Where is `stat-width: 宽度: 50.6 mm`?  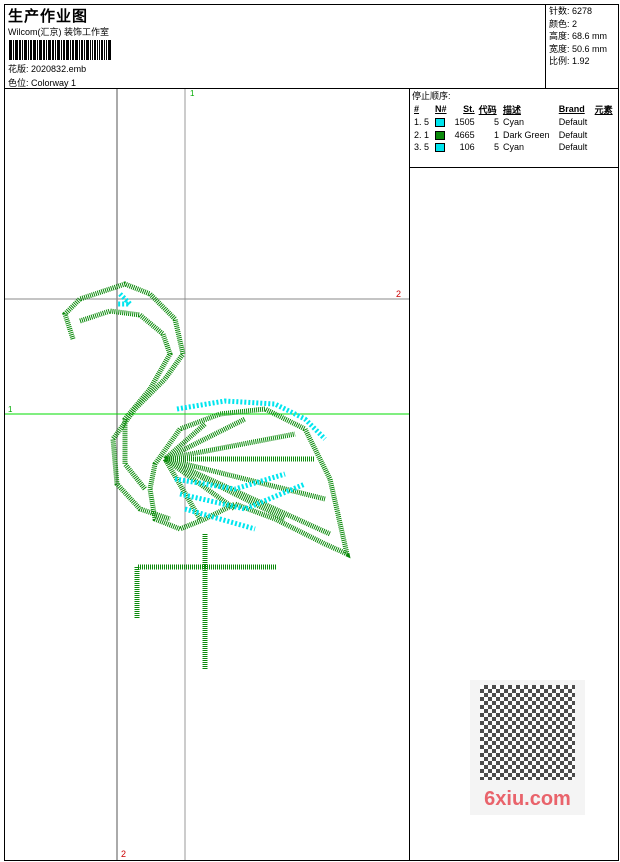
stat-width: 宽度: 50.6 mm is located at coordinates (578, 48).